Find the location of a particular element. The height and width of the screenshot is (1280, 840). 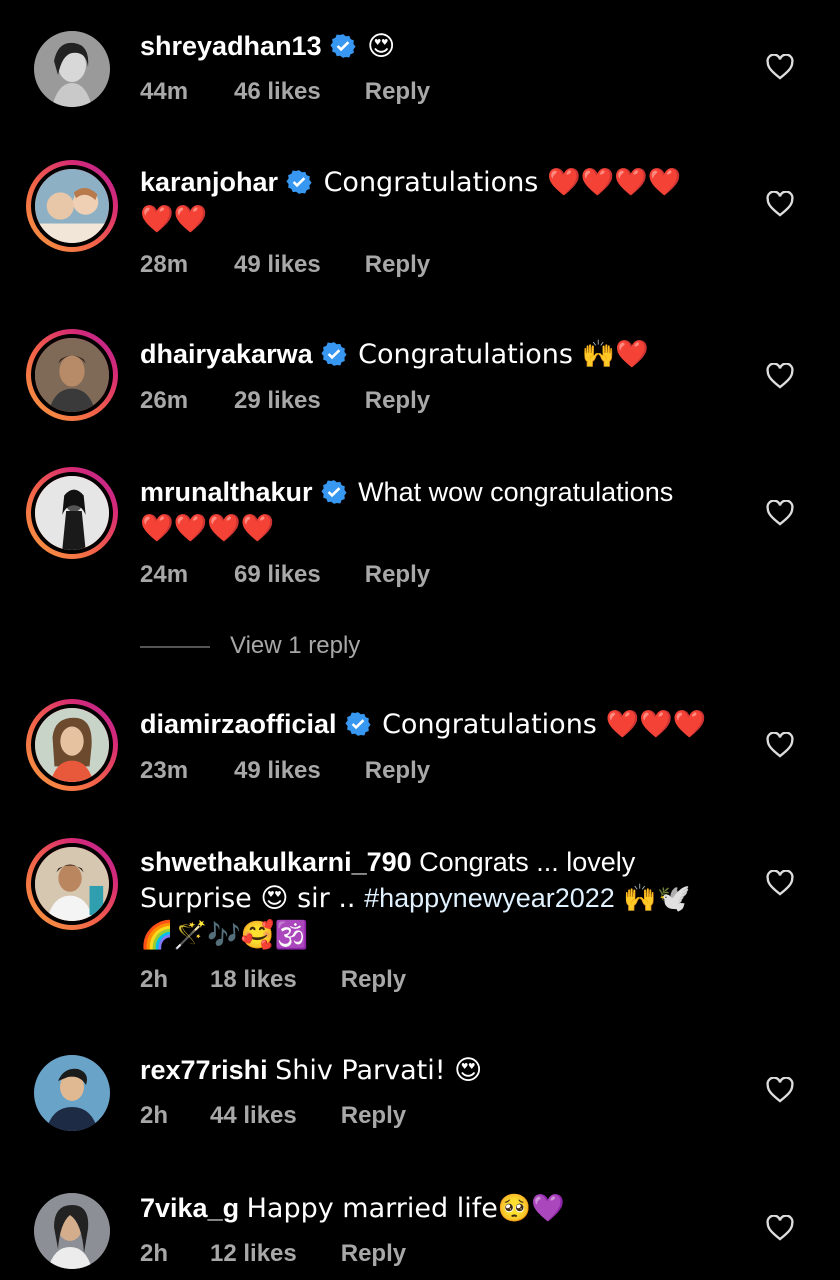

comment-text-line2: ❤️❤️ is located at coordinates (174, 219).